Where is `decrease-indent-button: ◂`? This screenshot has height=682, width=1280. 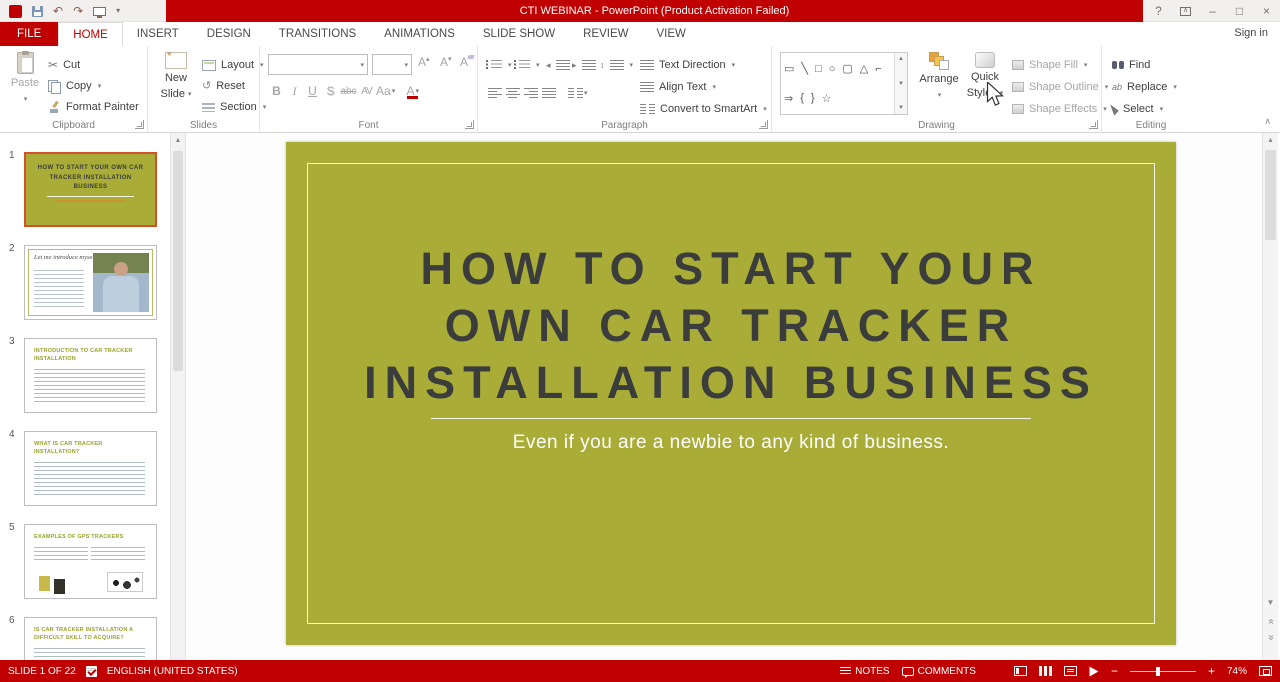 decrease-indent-button: ◂ is located at coordinates (558, 65).